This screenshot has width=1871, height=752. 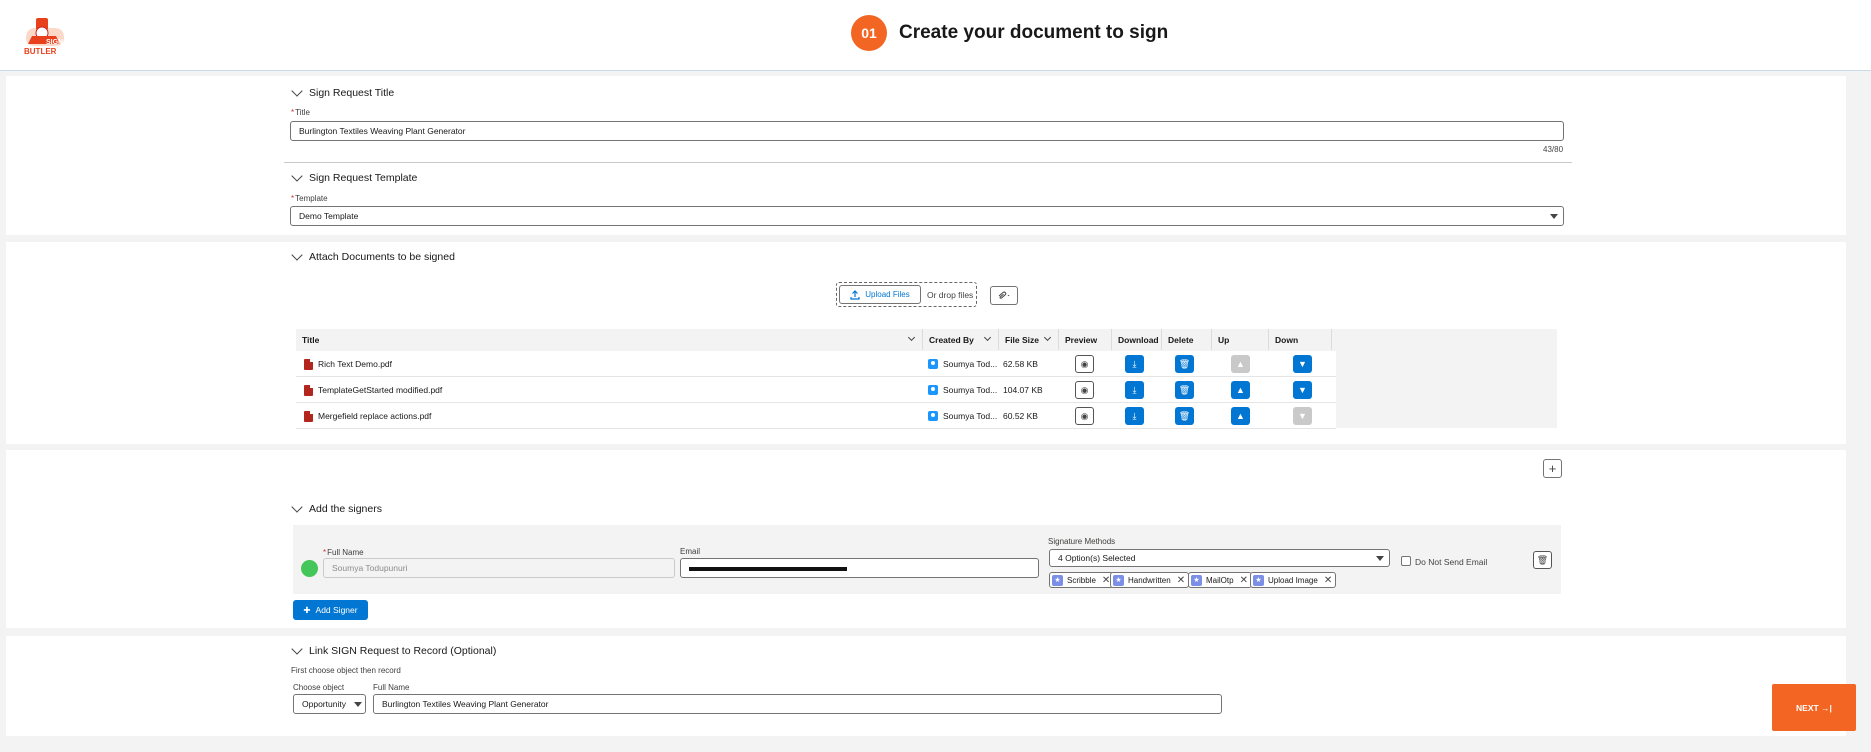 What do you see at coordinates (373, 390) in the screenshot?
I see `file-title-cell: TemplateGetStarted modified.pdf` at bounding box center [373, 390].